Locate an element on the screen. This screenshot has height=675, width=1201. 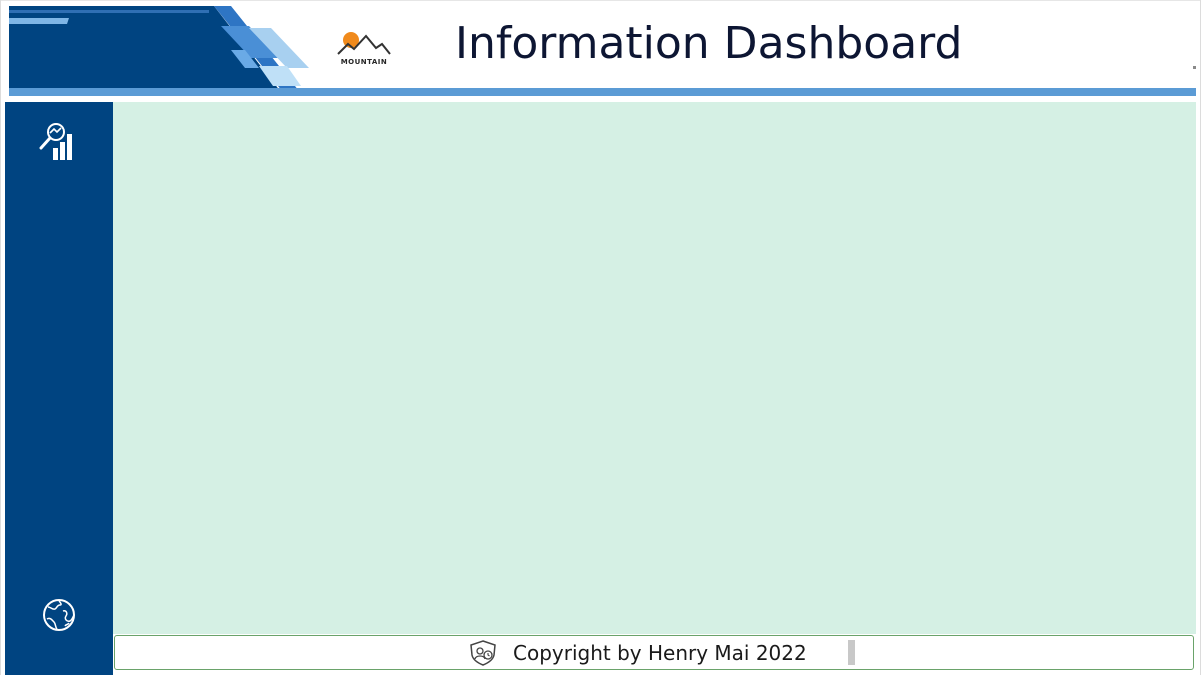
nav-analytics-button is located at coordinates (59, 142).